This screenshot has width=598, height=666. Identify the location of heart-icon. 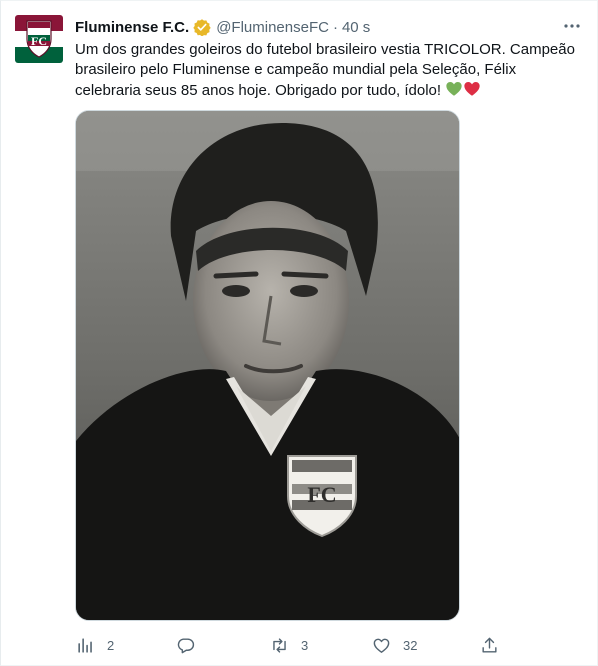
(381, 645).